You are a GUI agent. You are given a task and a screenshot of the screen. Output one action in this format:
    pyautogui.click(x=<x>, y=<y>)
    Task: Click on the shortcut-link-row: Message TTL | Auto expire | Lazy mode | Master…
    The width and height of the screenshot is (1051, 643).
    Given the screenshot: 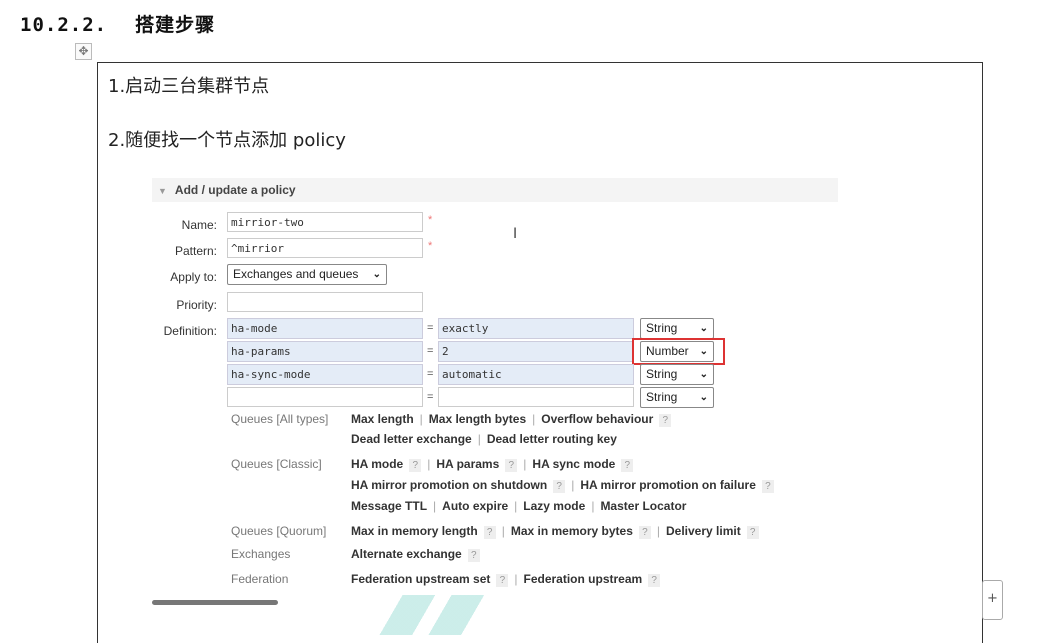 What is the action you would take?
    pyautogui.click(x=518, y=506)
    